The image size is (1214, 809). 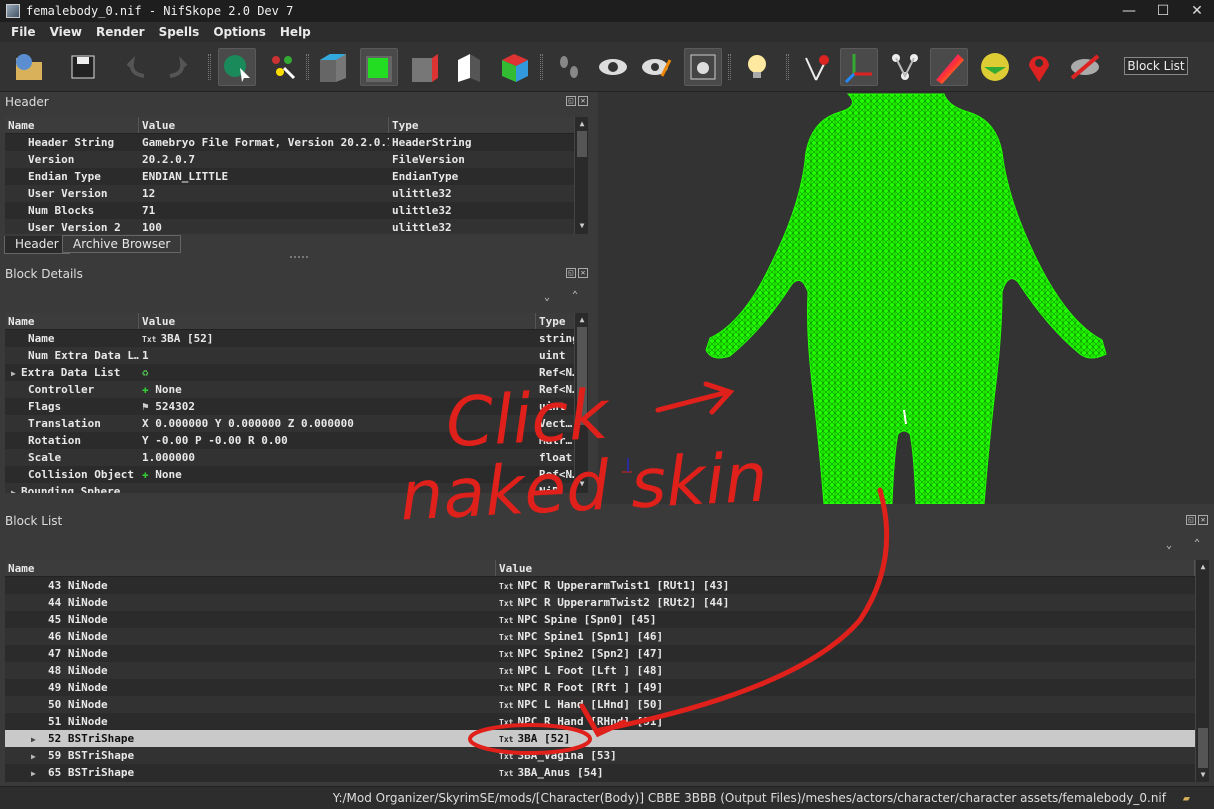 I want to click on table-row: Scale 1.000000 float, so click(x=290, y=457).